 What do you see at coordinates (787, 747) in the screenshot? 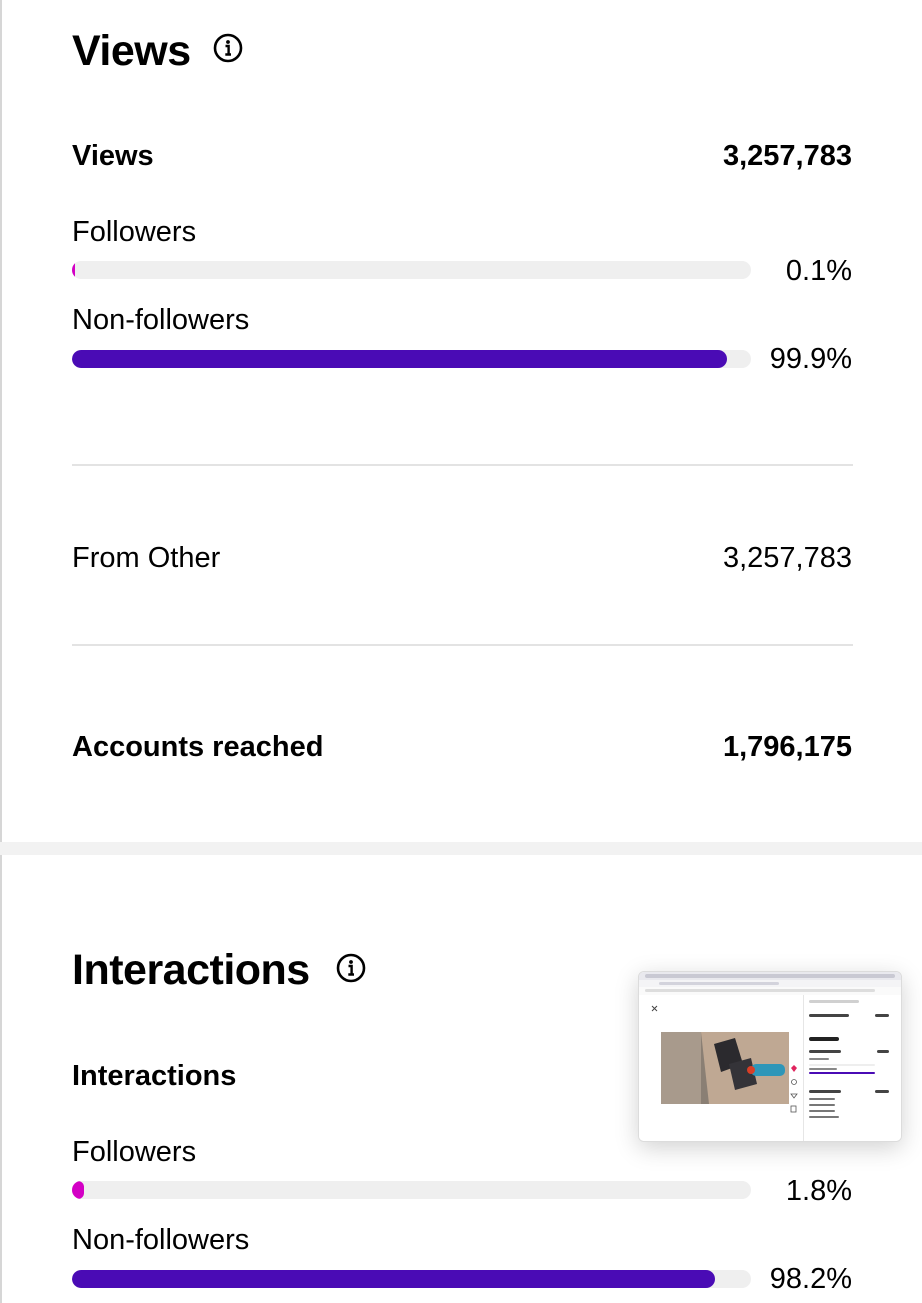
I see `accounts-reached-value: 1,796,175` at bounding box center [787, 747].